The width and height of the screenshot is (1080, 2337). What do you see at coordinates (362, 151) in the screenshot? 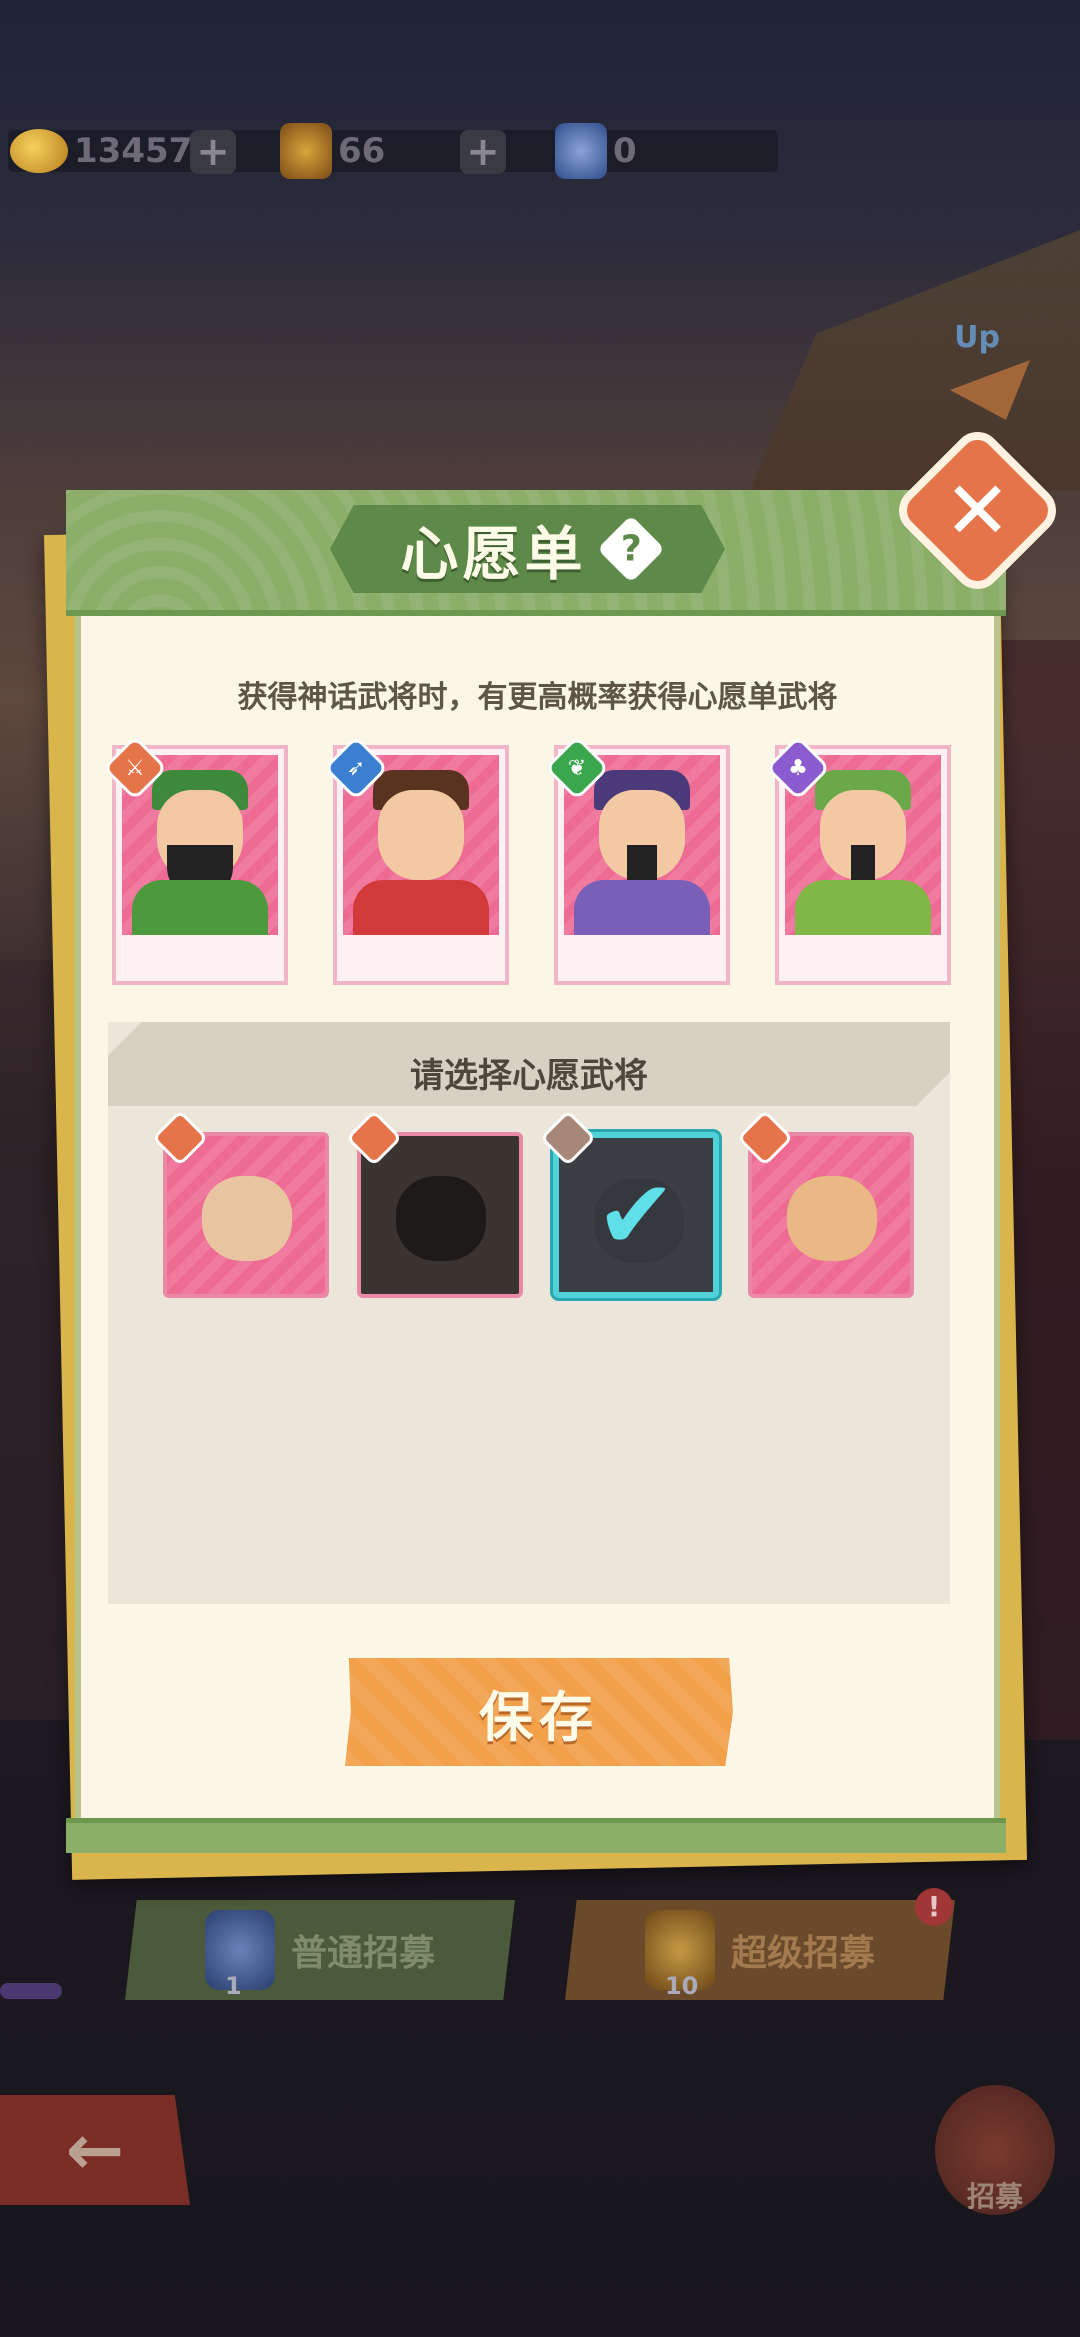
I see `general-token-amount: 66` at bounding box center [362, 151].